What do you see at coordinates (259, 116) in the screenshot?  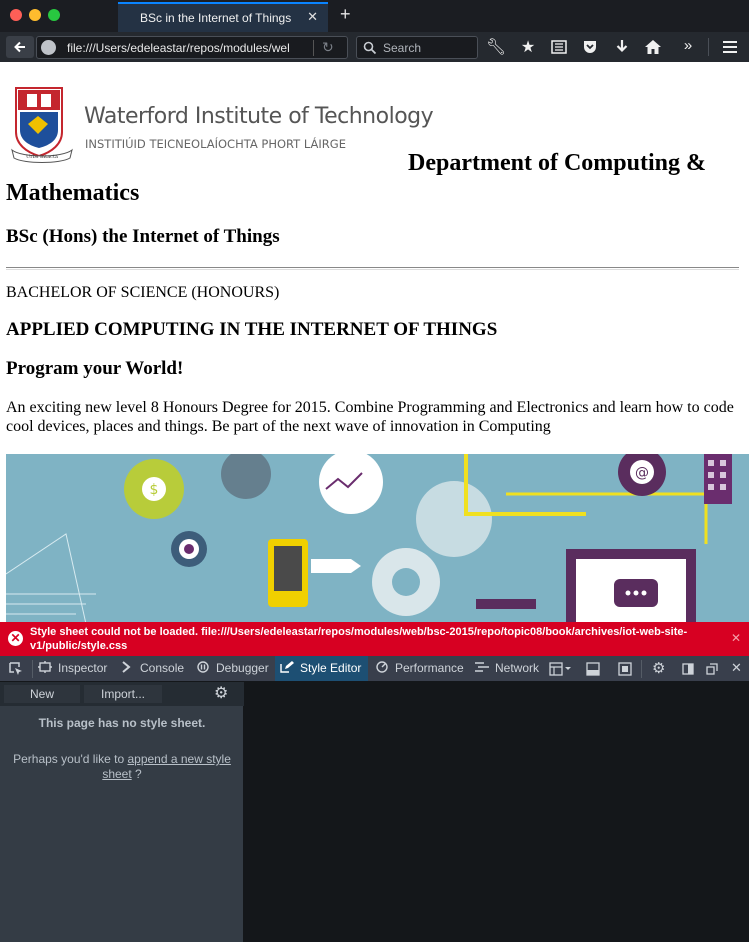 I see `institute-name: Waterford Institute of Technology` at bounding box center [259, 116].